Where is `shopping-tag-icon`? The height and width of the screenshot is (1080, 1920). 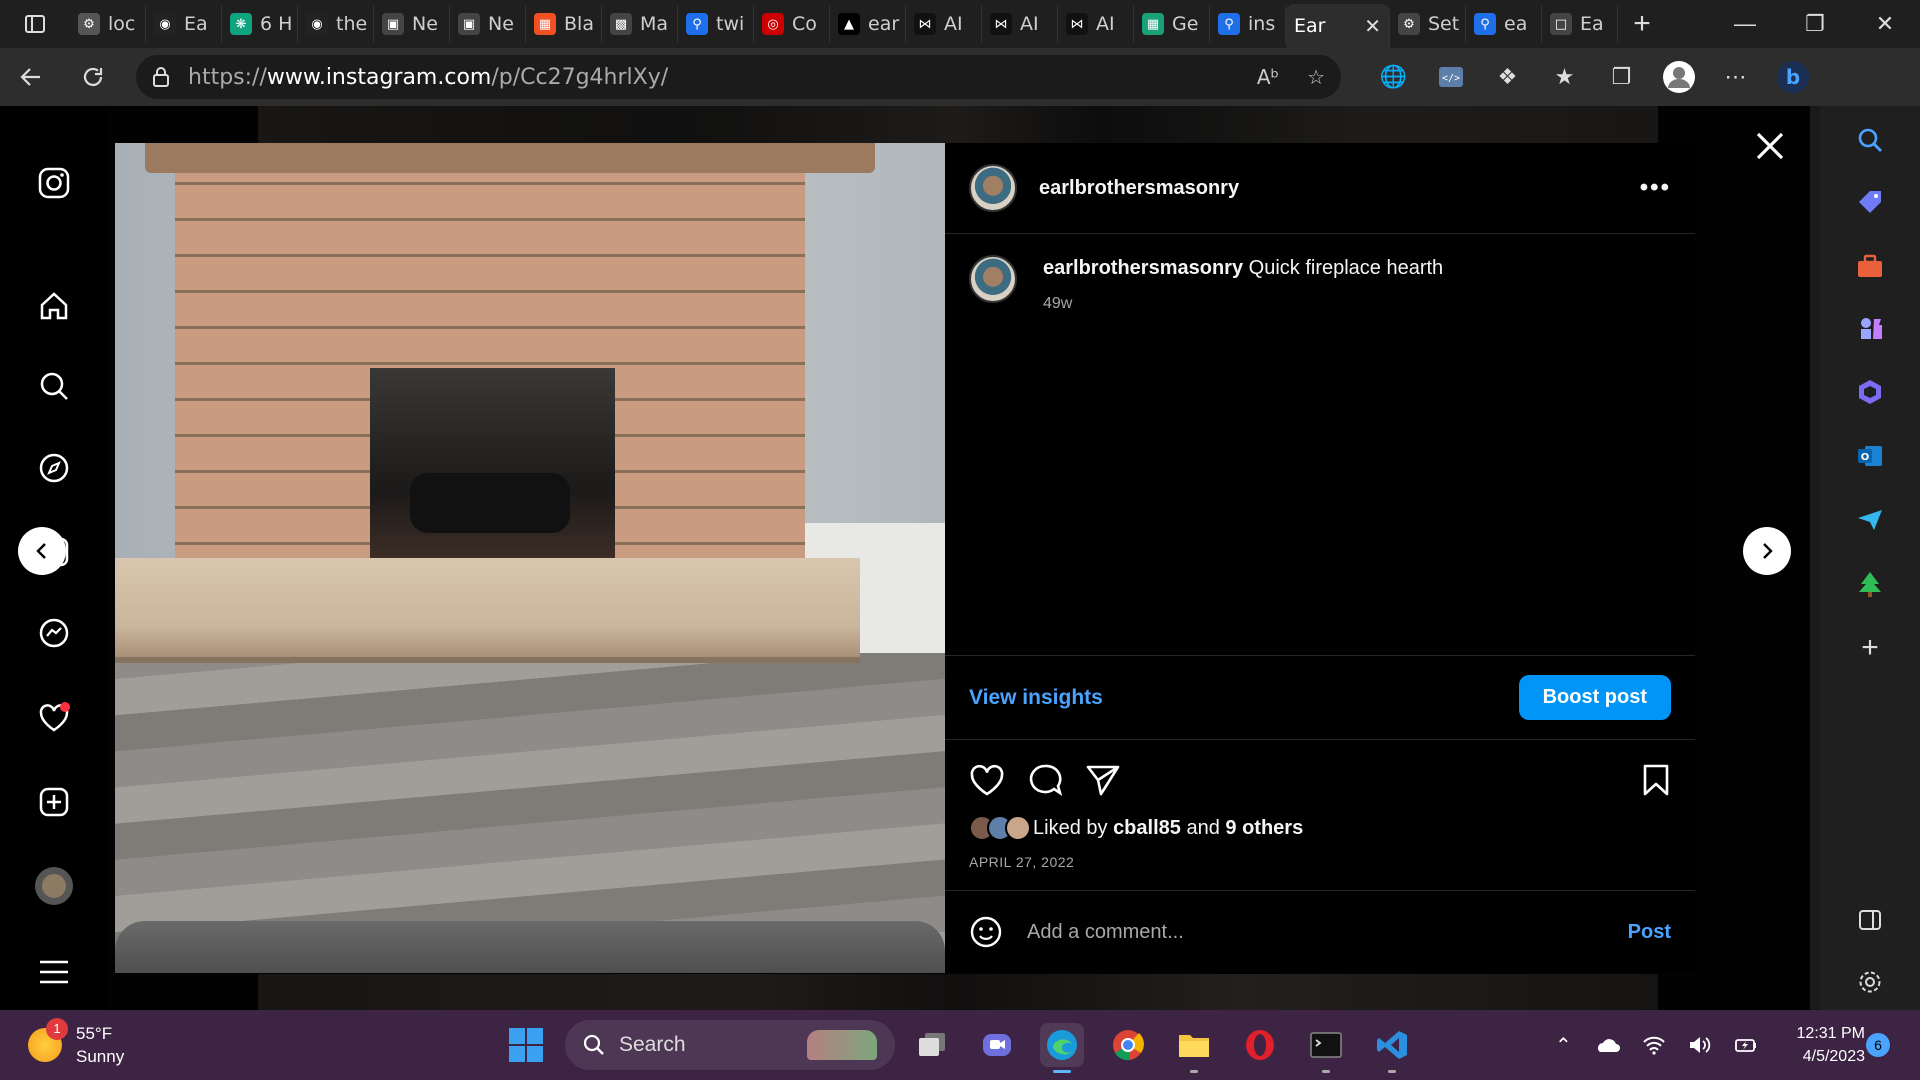
shopping-tag-icon is located at coordinates (1870, 202).